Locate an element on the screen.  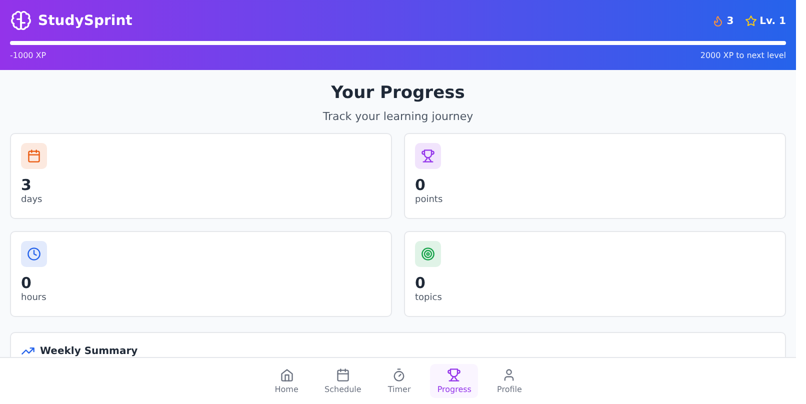
flame-icon is located at coordinates (718, 21).